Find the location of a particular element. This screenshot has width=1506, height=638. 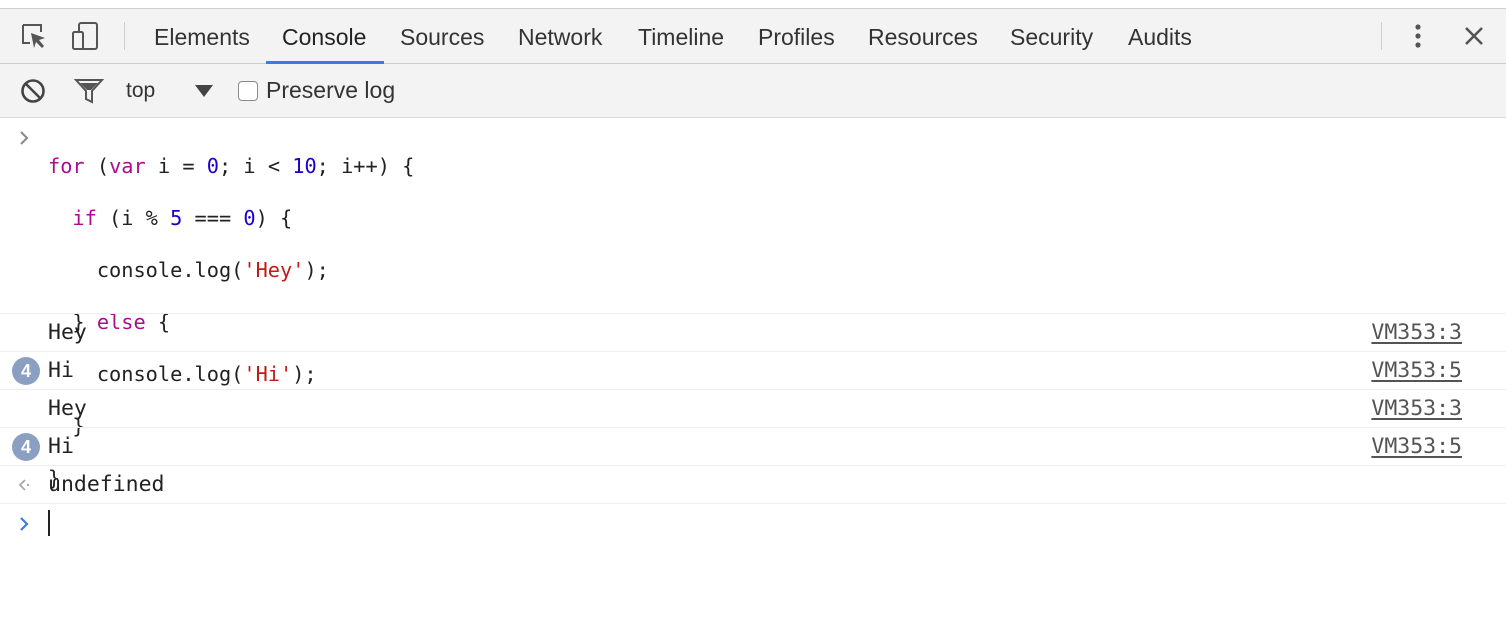

context-label: top is located at coordinates (141, 90).